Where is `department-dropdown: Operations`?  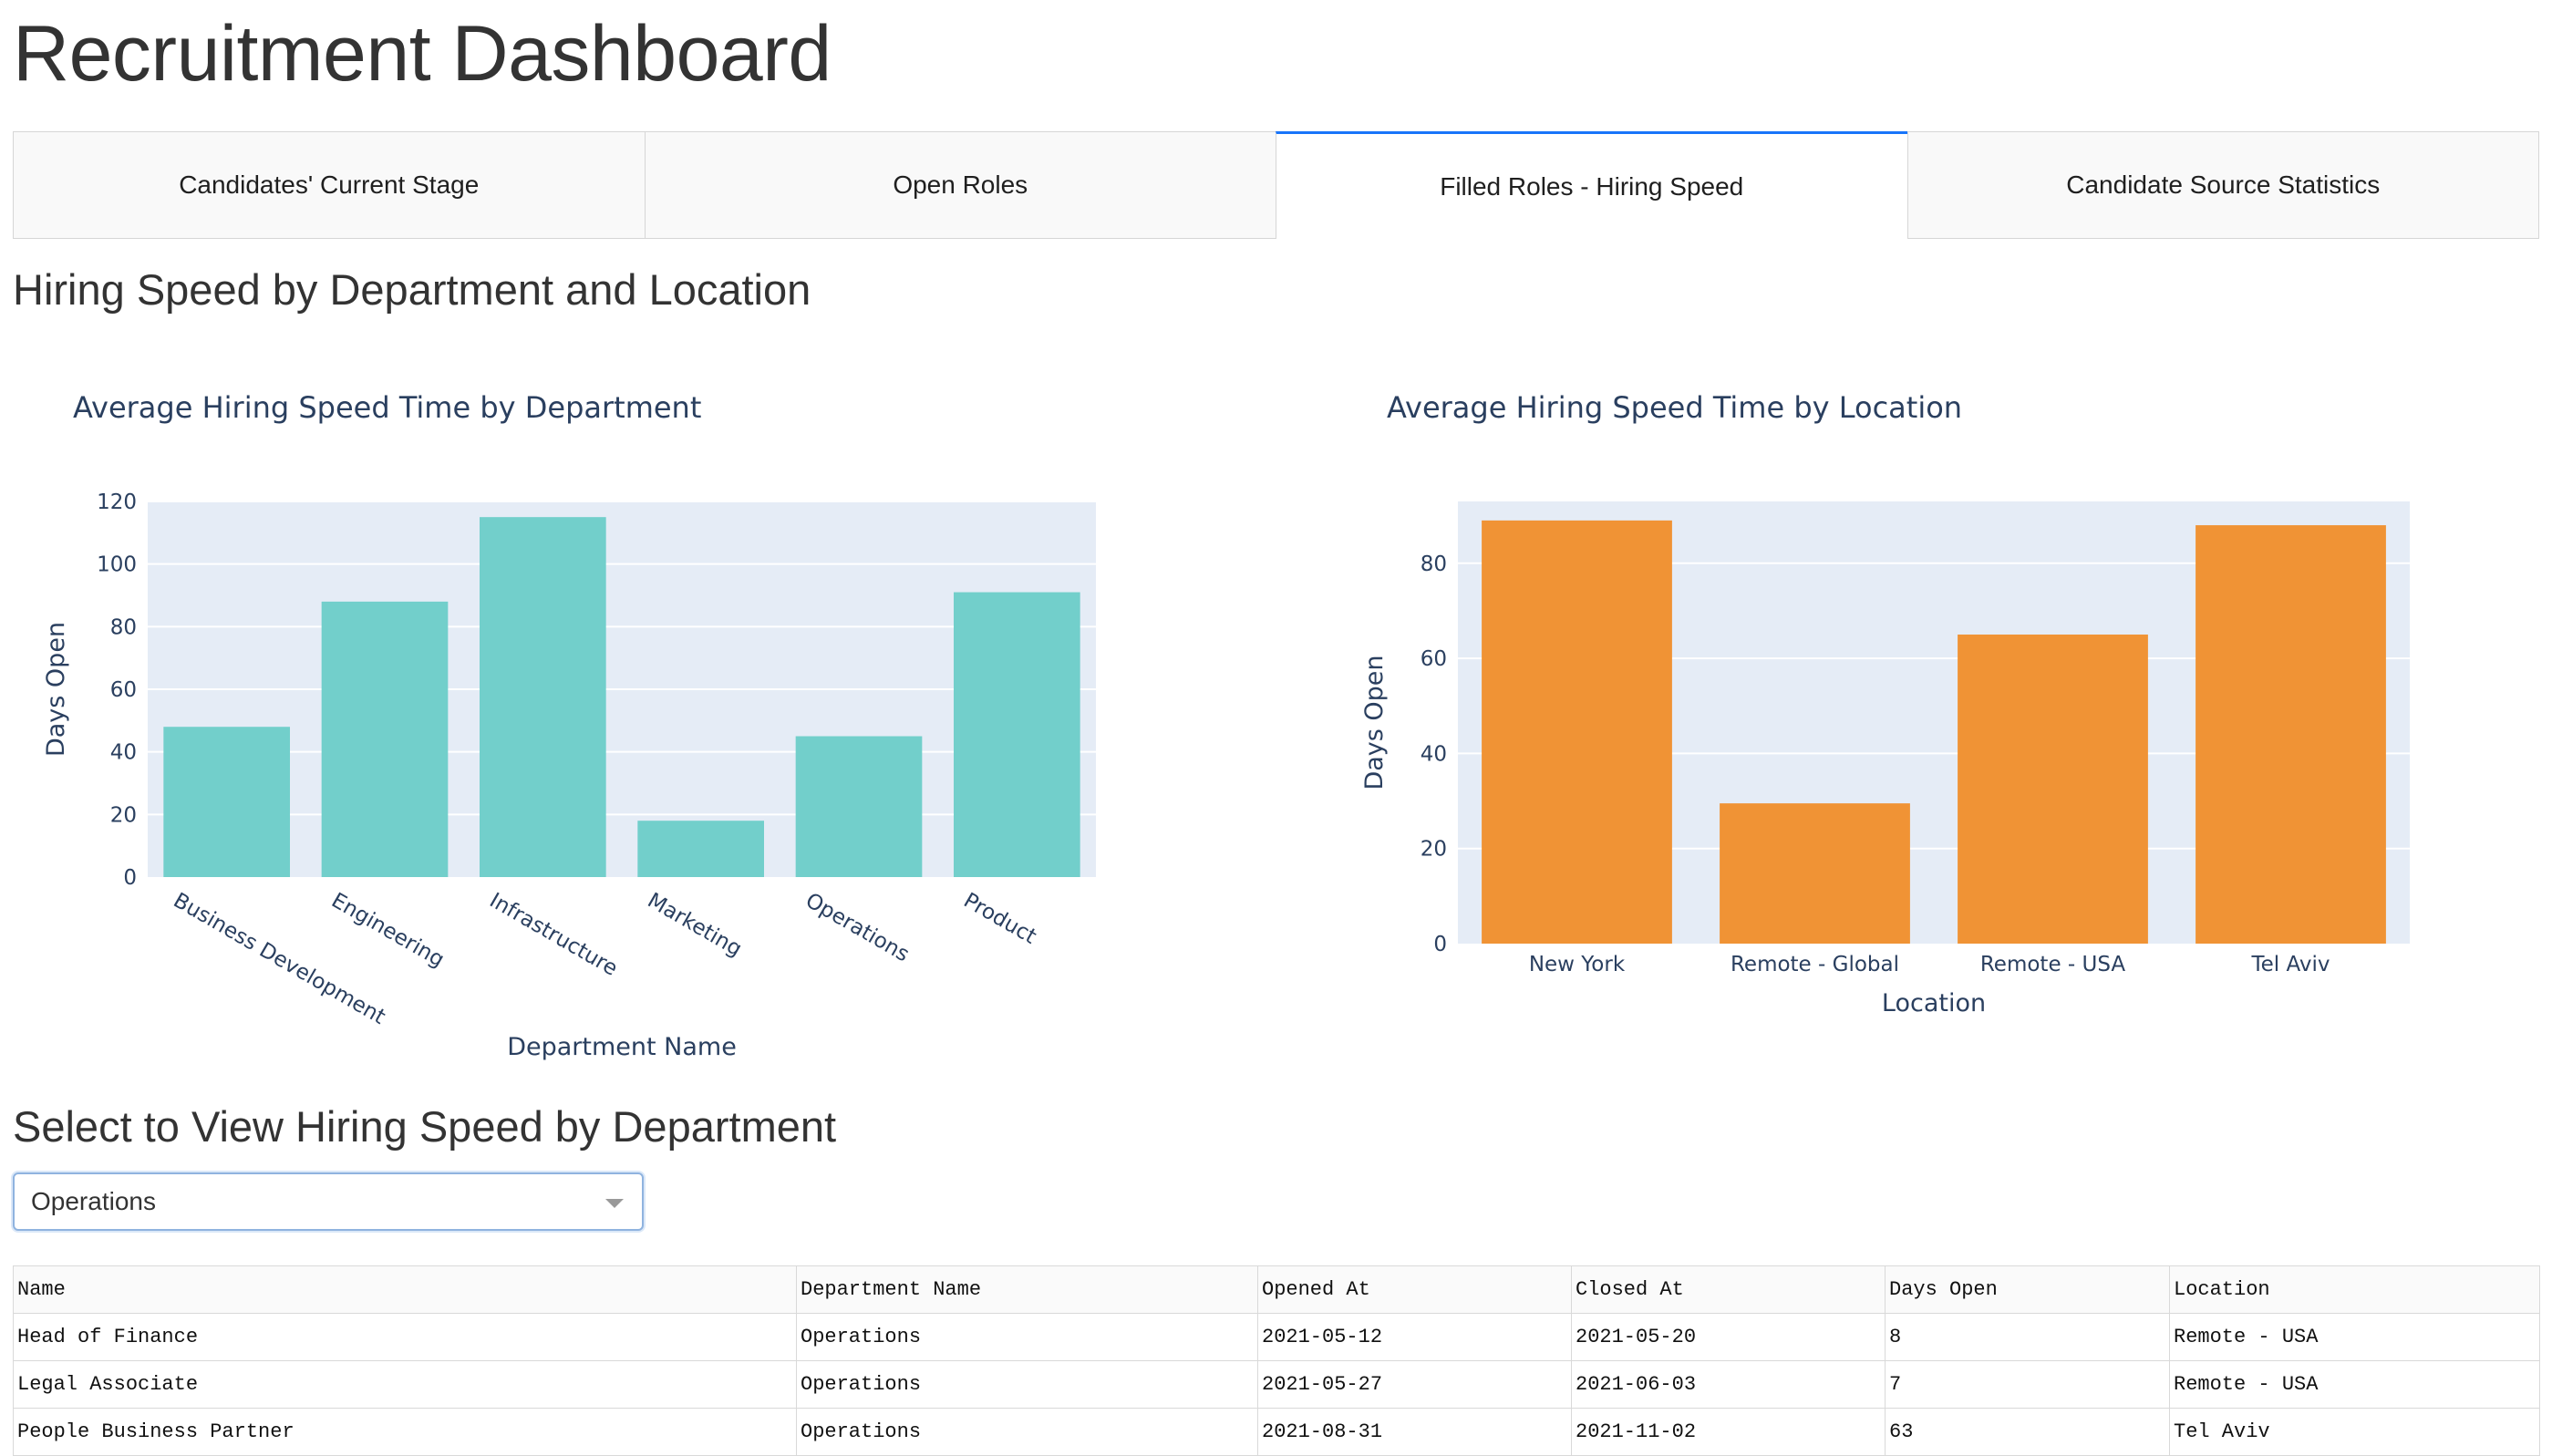 department-dropdown: Operations is located at coordinates (328, 1201).